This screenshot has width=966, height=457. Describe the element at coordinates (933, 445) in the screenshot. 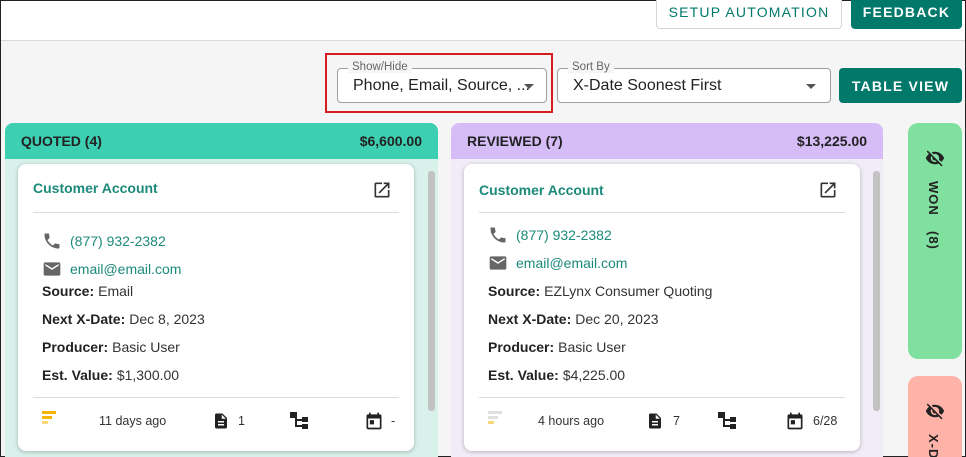

I see `collapsed-column-title: X-D` at that location.